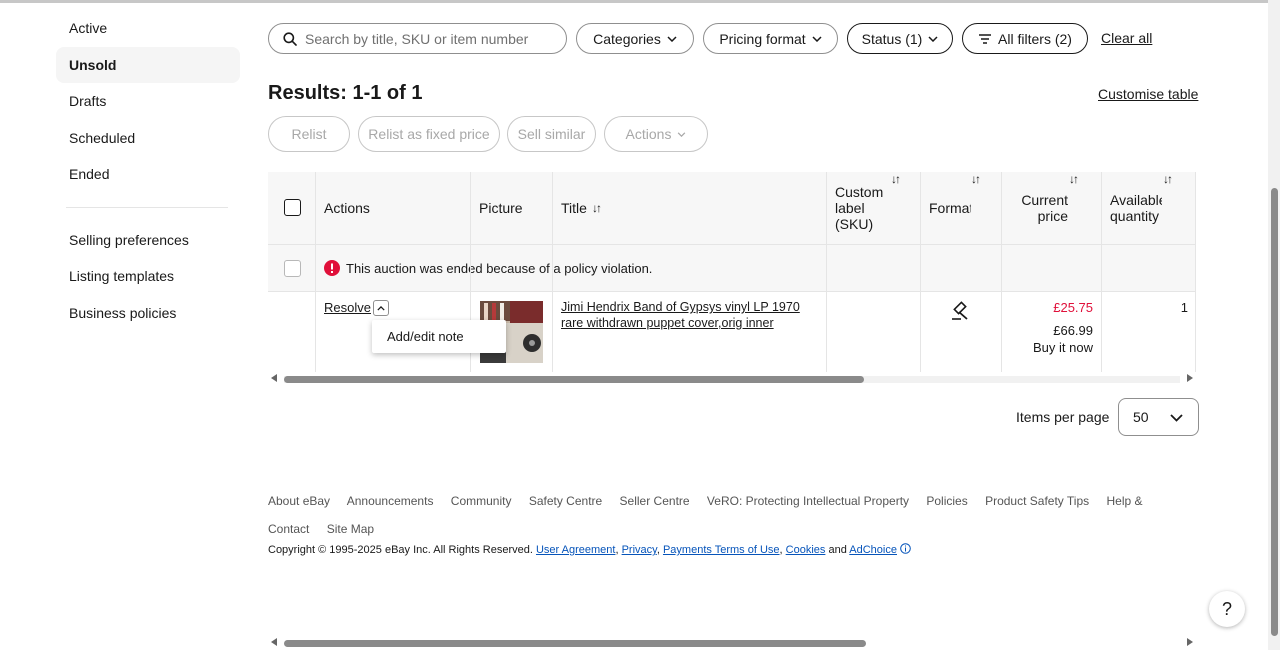 The height and width of the screenshot is (650, 1280). What do you see at coordinates (627, 38) in the screenshot?
I see `categories-filter-label: Categories` at bounding box center [627, 38].